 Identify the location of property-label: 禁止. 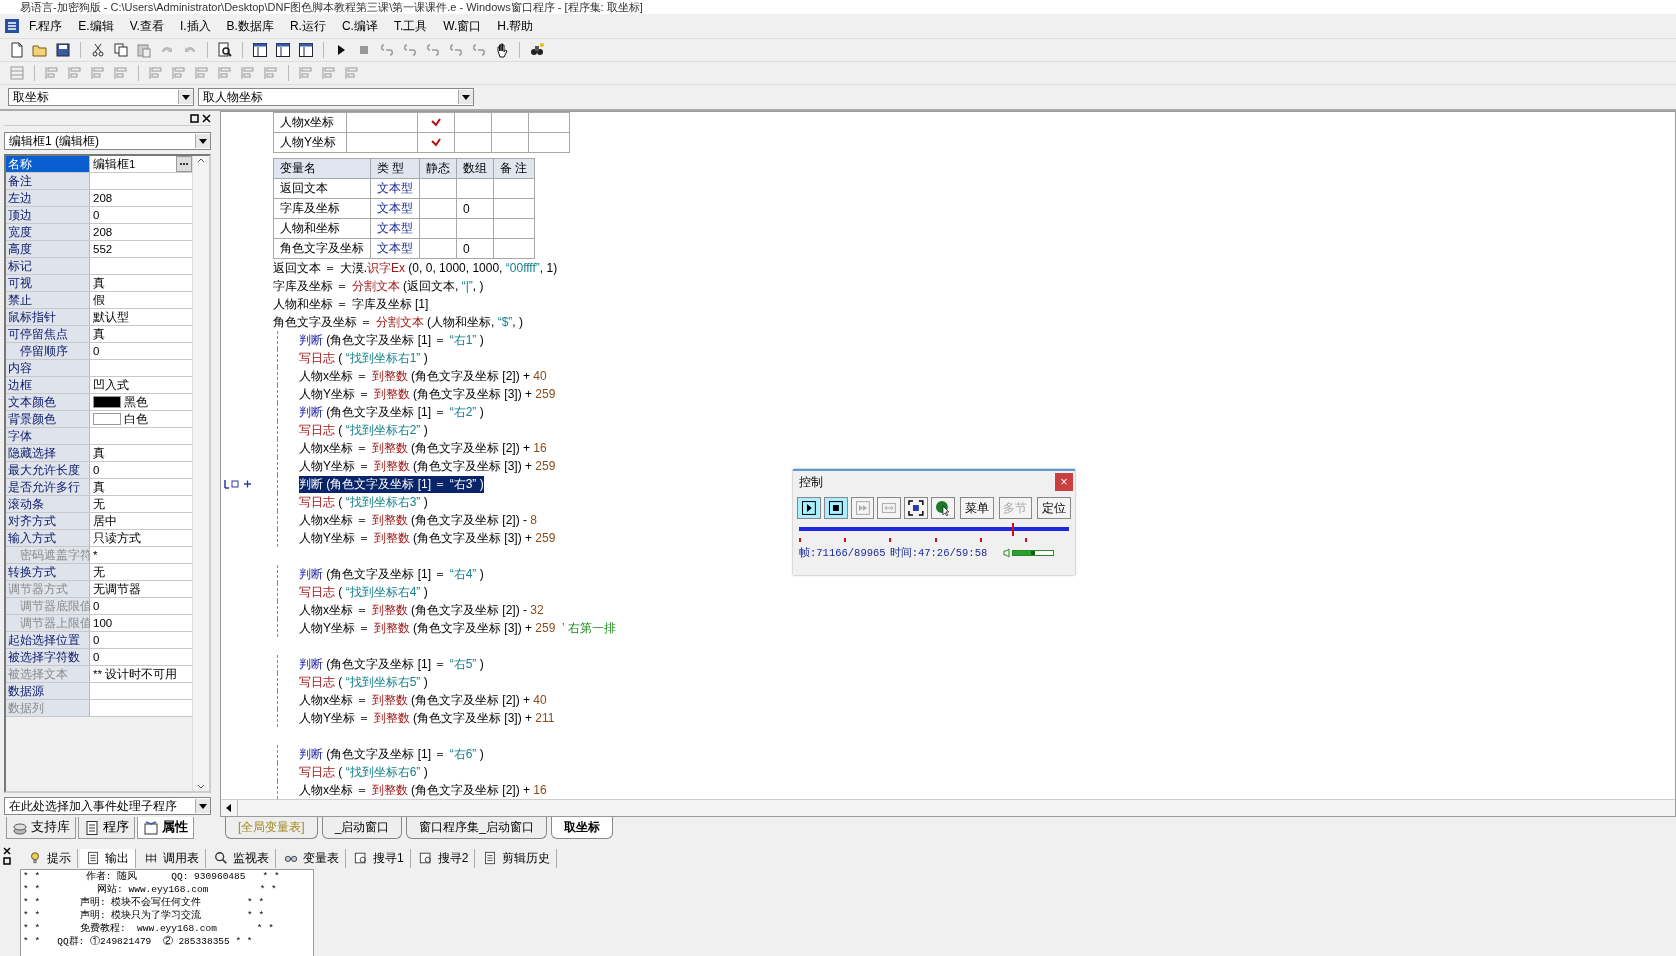
(48, 300).